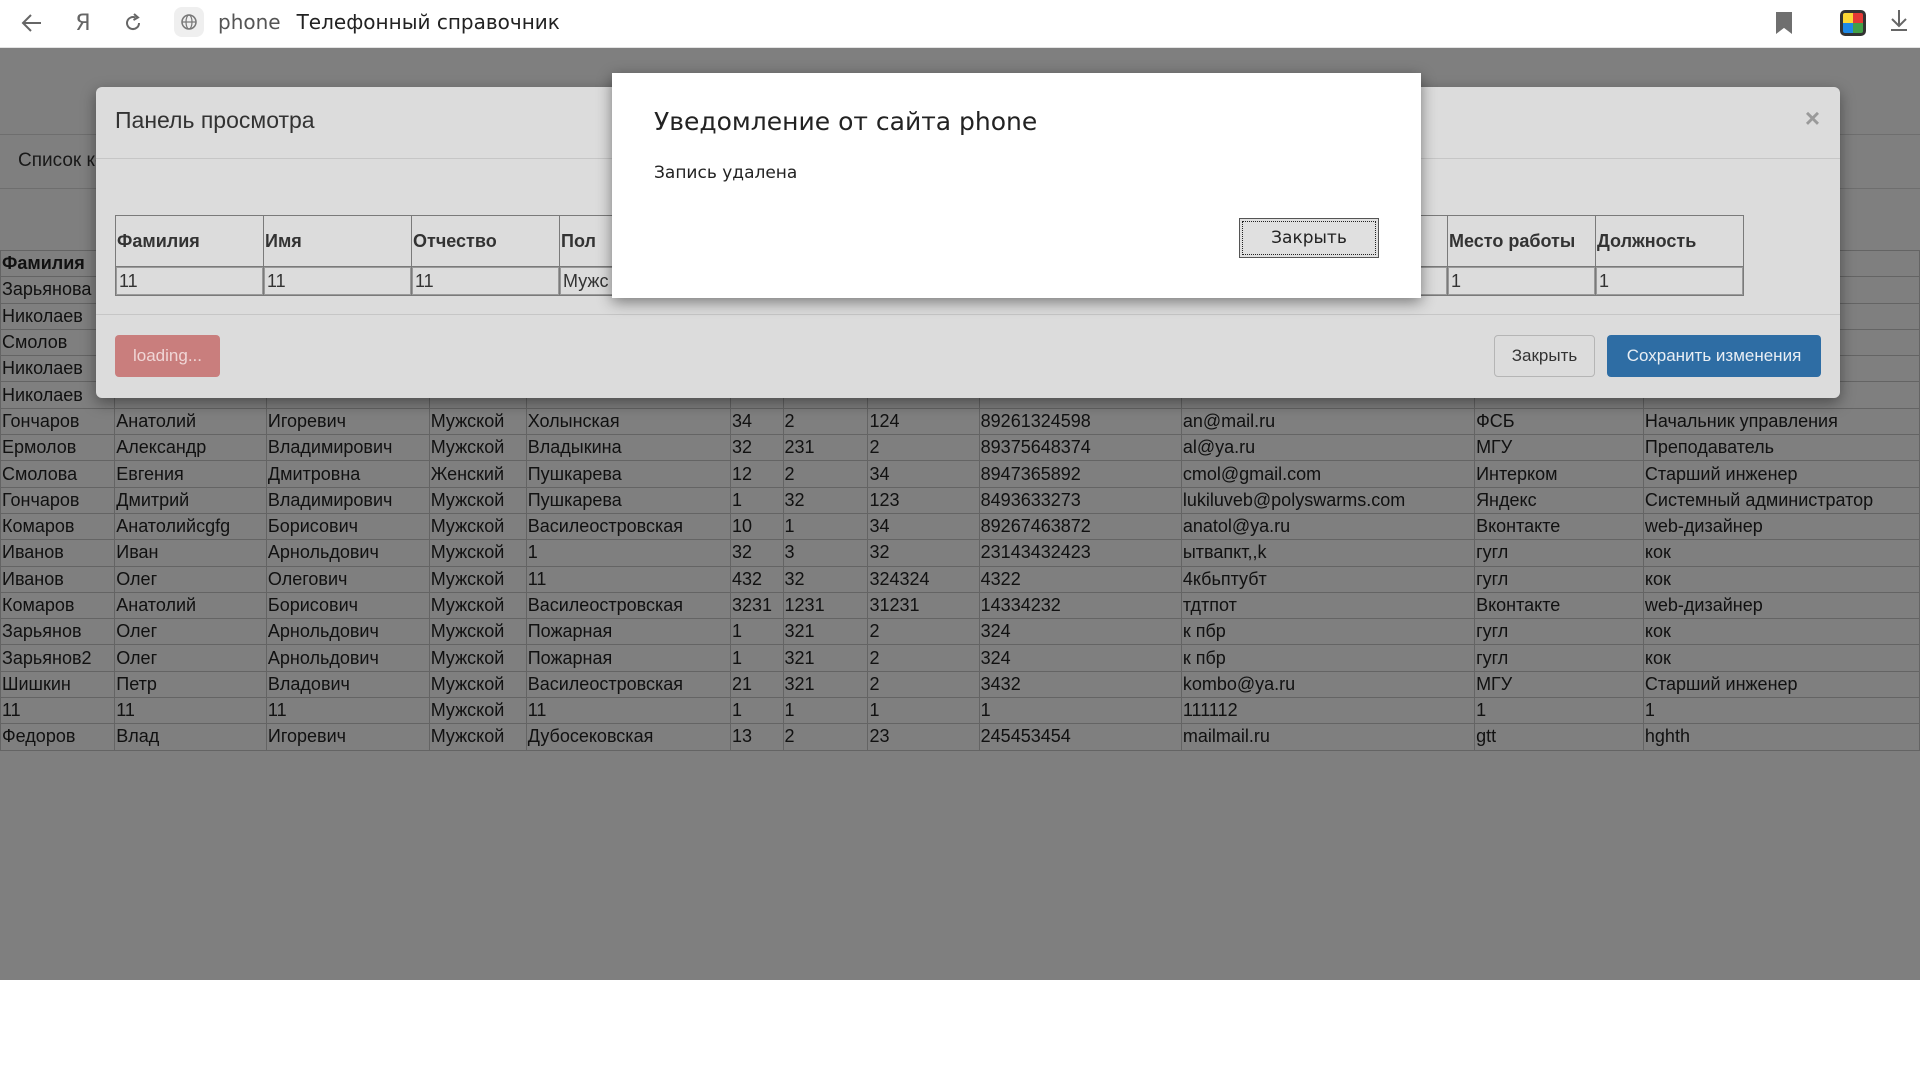 The height and width of the screenshot is (1080, 1920). What do you see at coordinates (1521, 241) in the screenshot?
I see `edit-column-header: Место работы` at bounding box center [1521, 241].